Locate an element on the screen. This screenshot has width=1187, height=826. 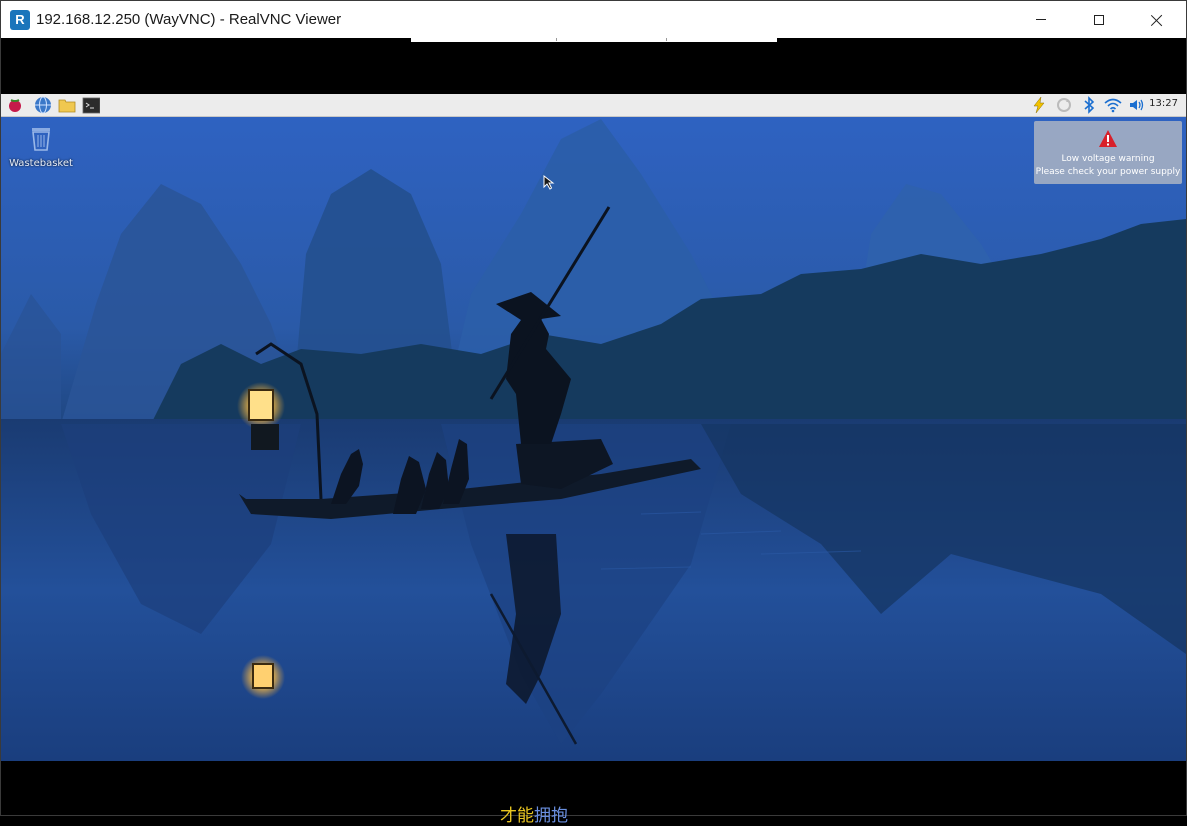
close-icon is located at coordinates (1157, 20).